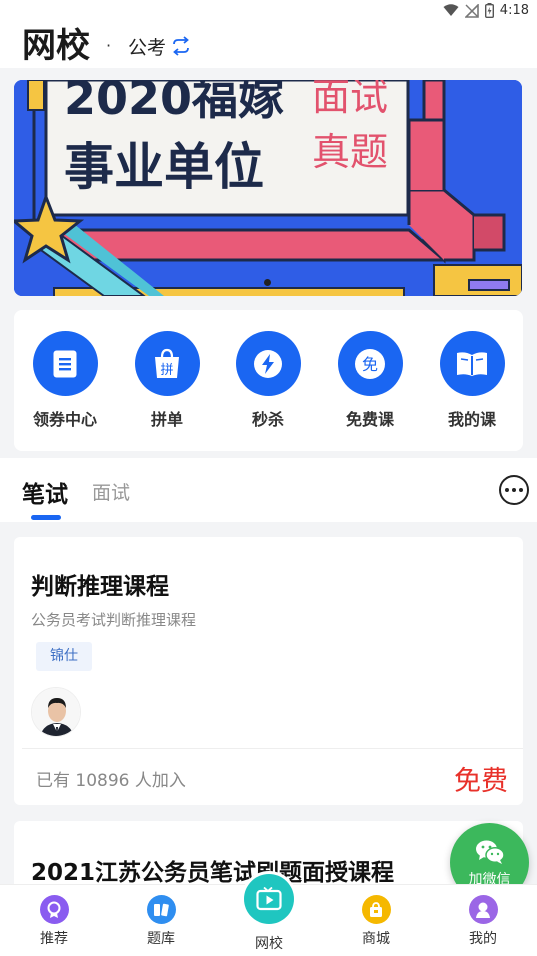 The image size is (537, 956). I want to click on course-title: 2021江苏公务员笔试刷题面授课程, so click(213, 873).